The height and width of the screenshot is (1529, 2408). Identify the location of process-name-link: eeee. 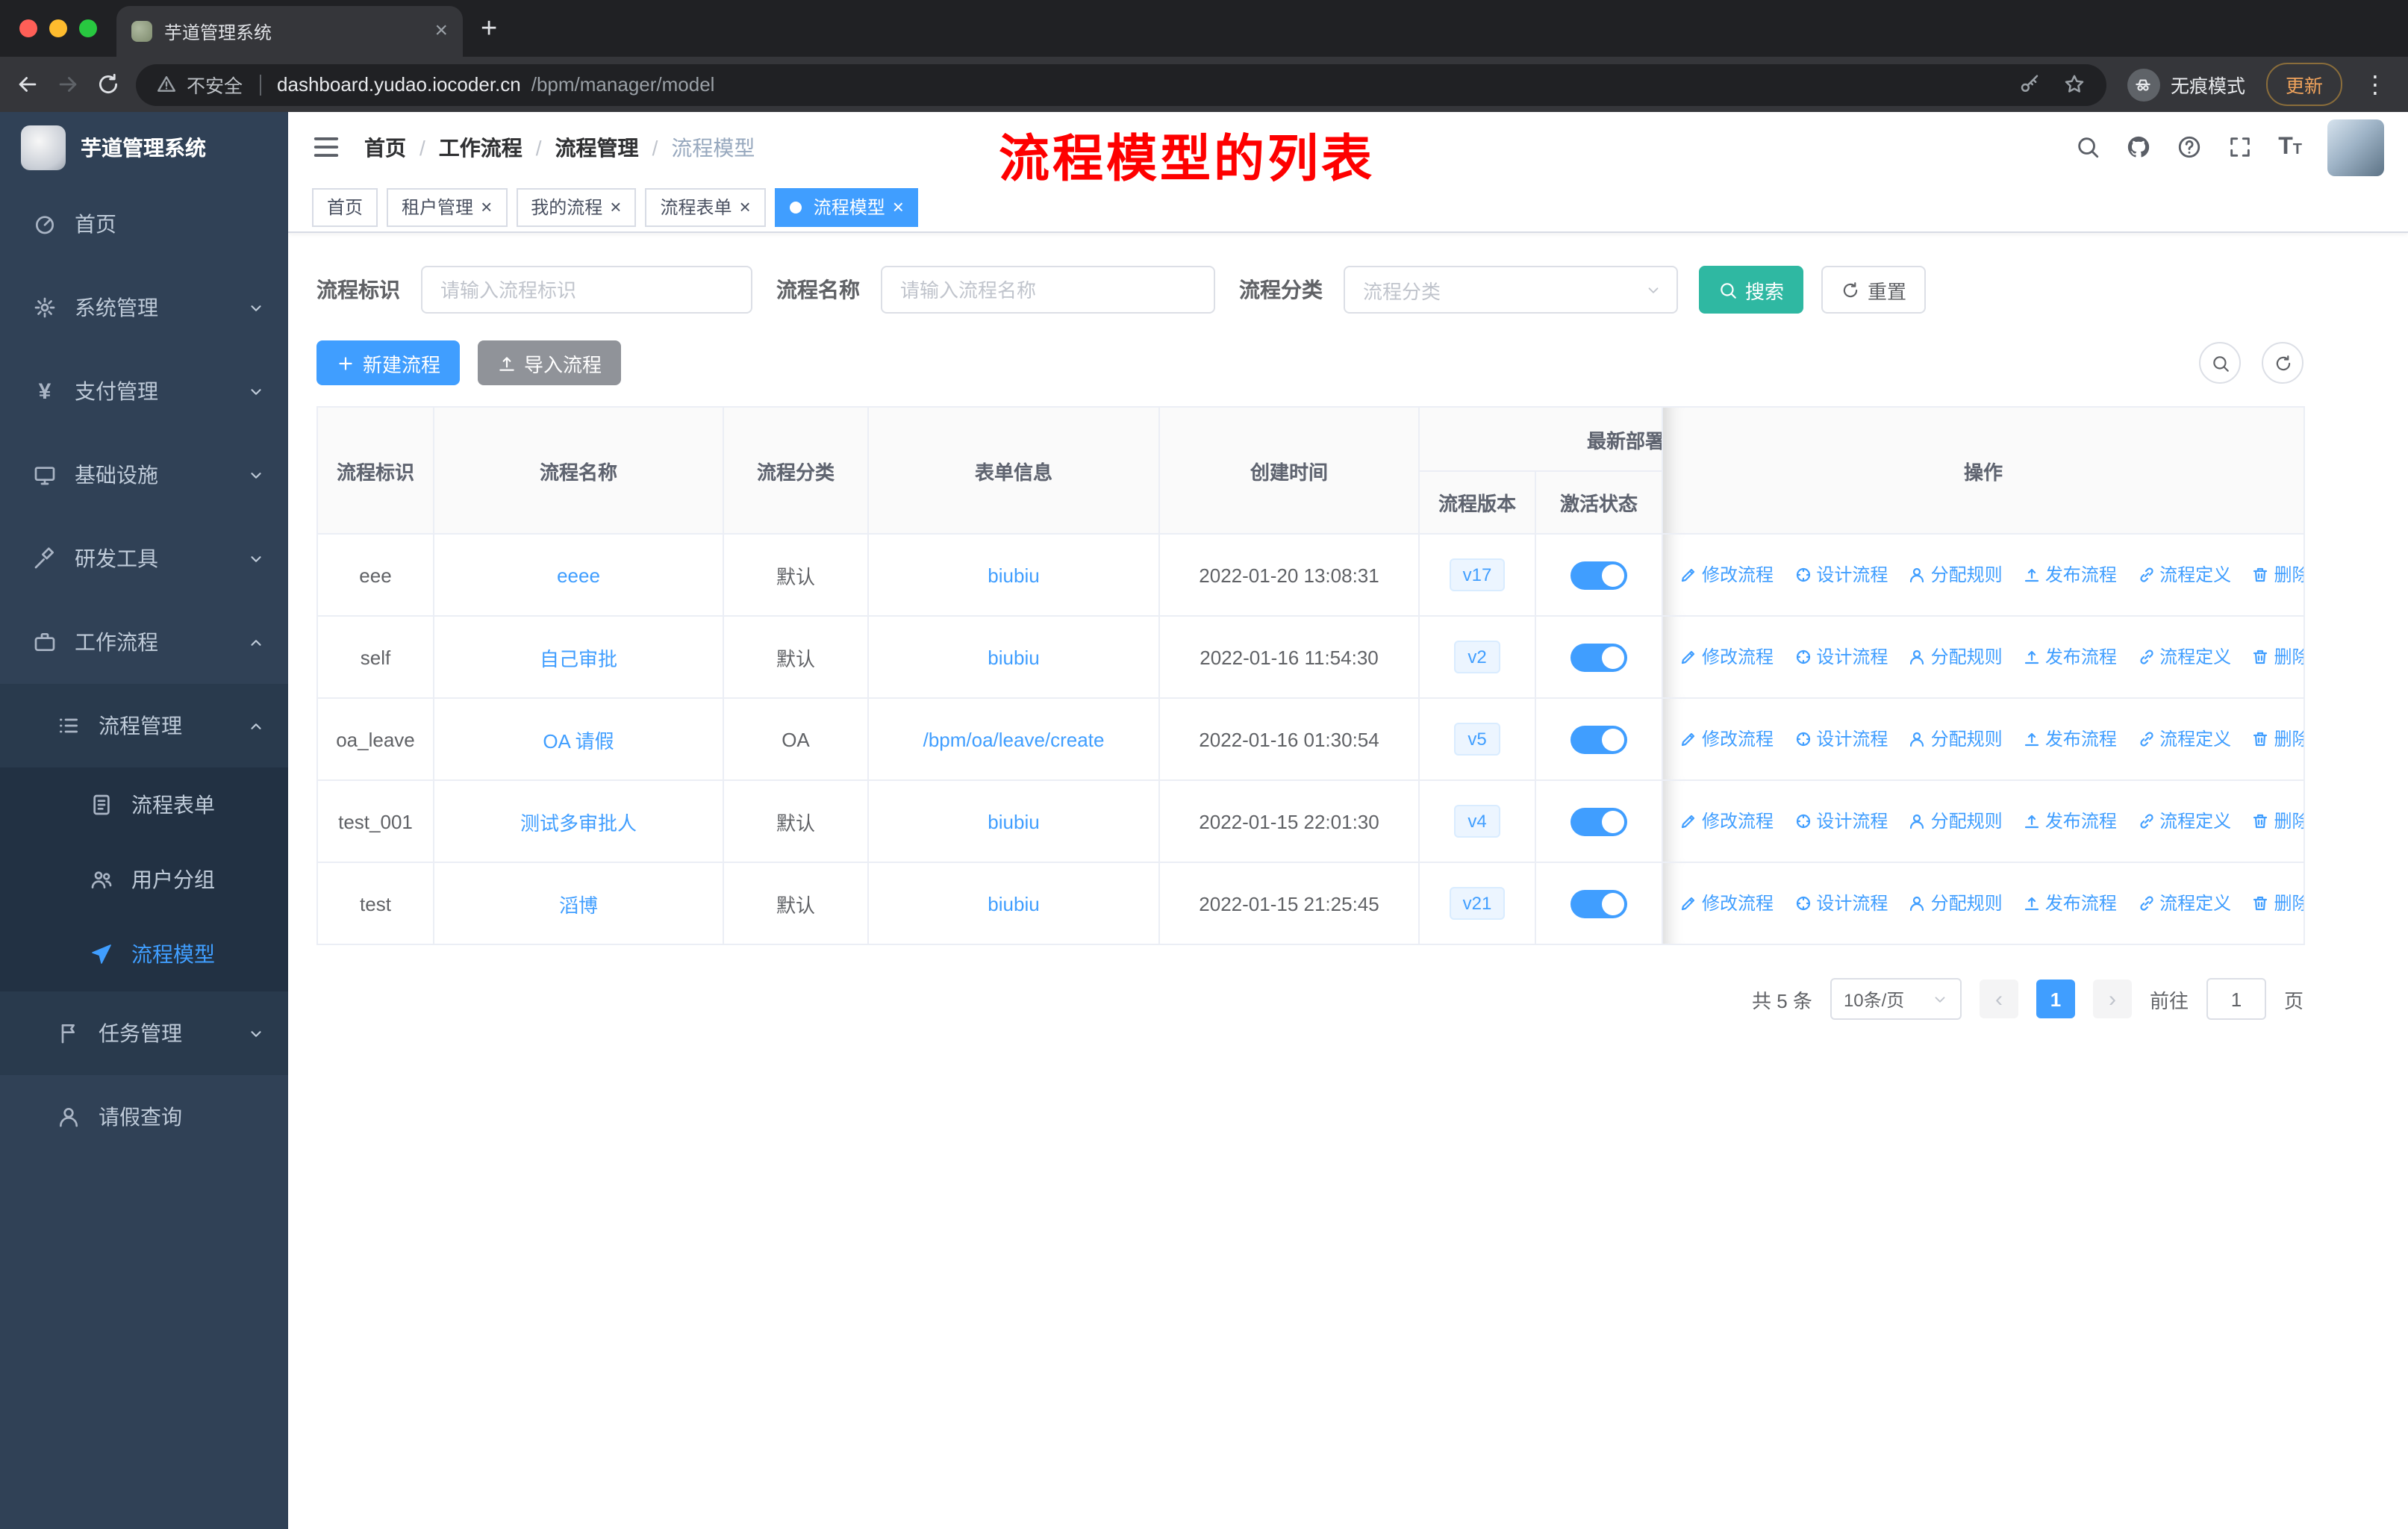
(578, 575).